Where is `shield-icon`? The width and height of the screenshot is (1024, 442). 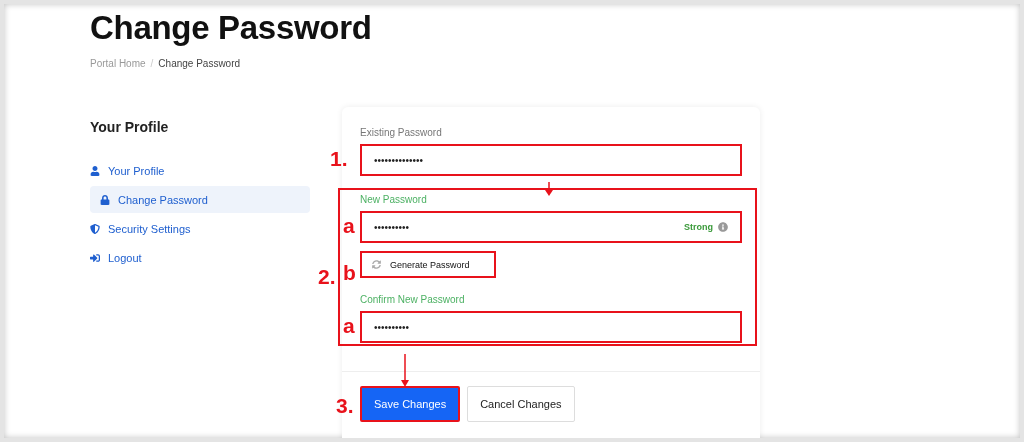 shield-icon is located at coordinates (95, 228).